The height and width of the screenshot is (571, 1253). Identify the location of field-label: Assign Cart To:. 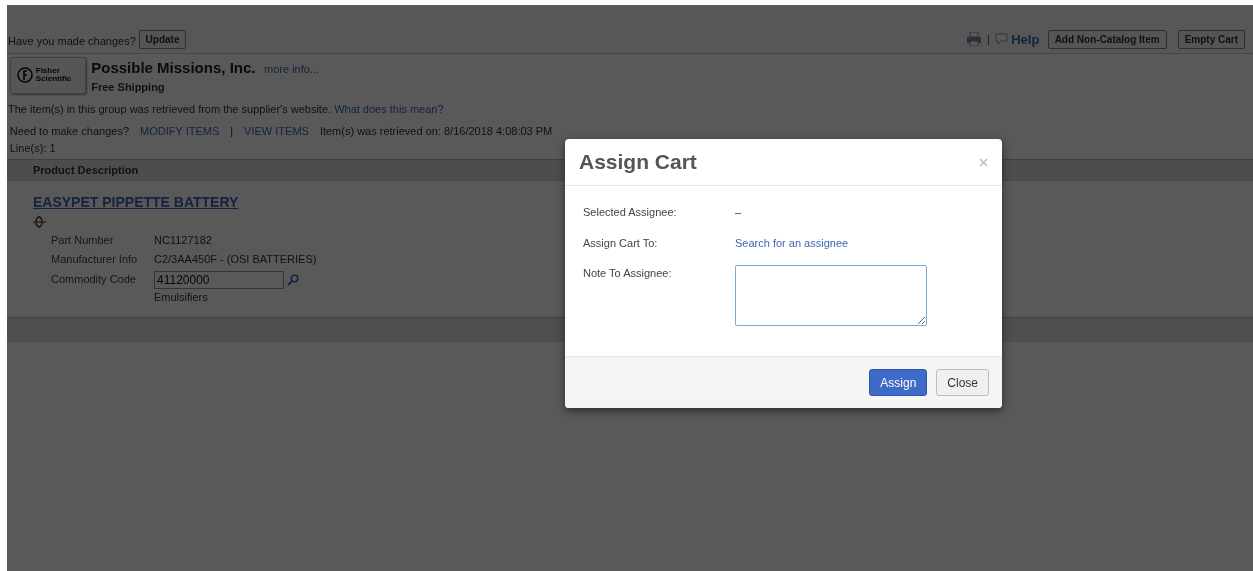
(621, 243).